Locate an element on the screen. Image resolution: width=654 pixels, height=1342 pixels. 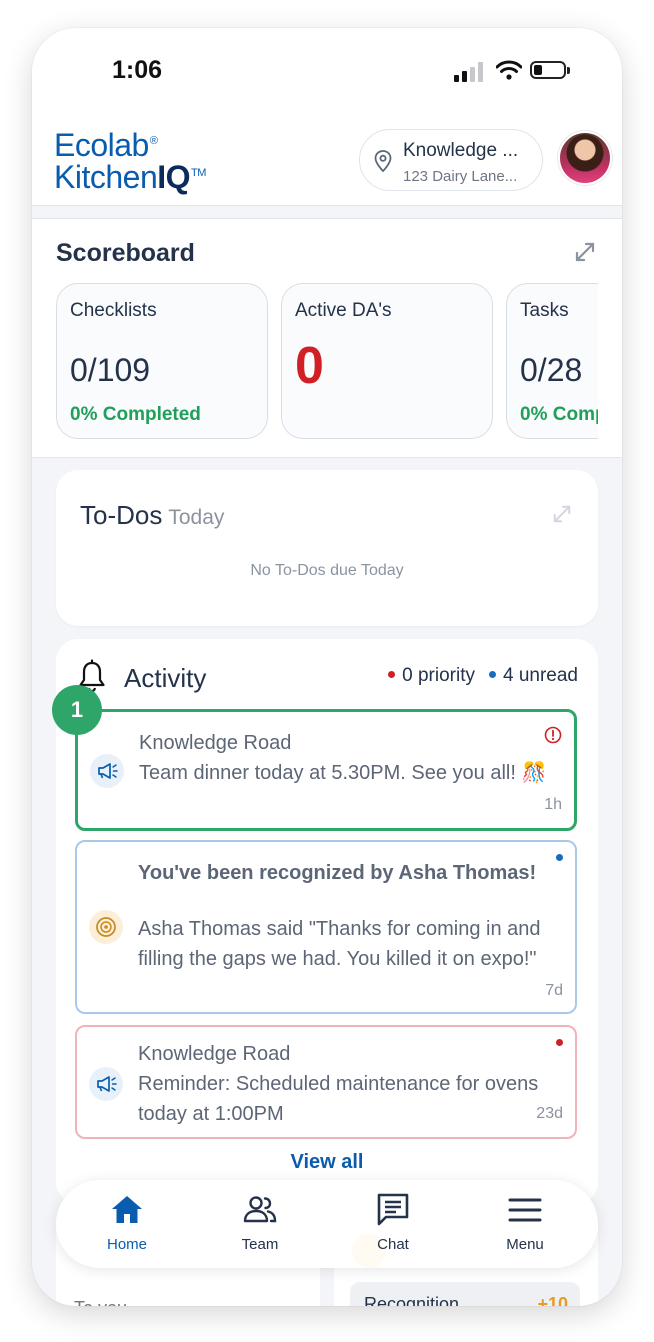
tasks-card: Tasks 0/28 0% Completed is located at coordinates (552, 361).